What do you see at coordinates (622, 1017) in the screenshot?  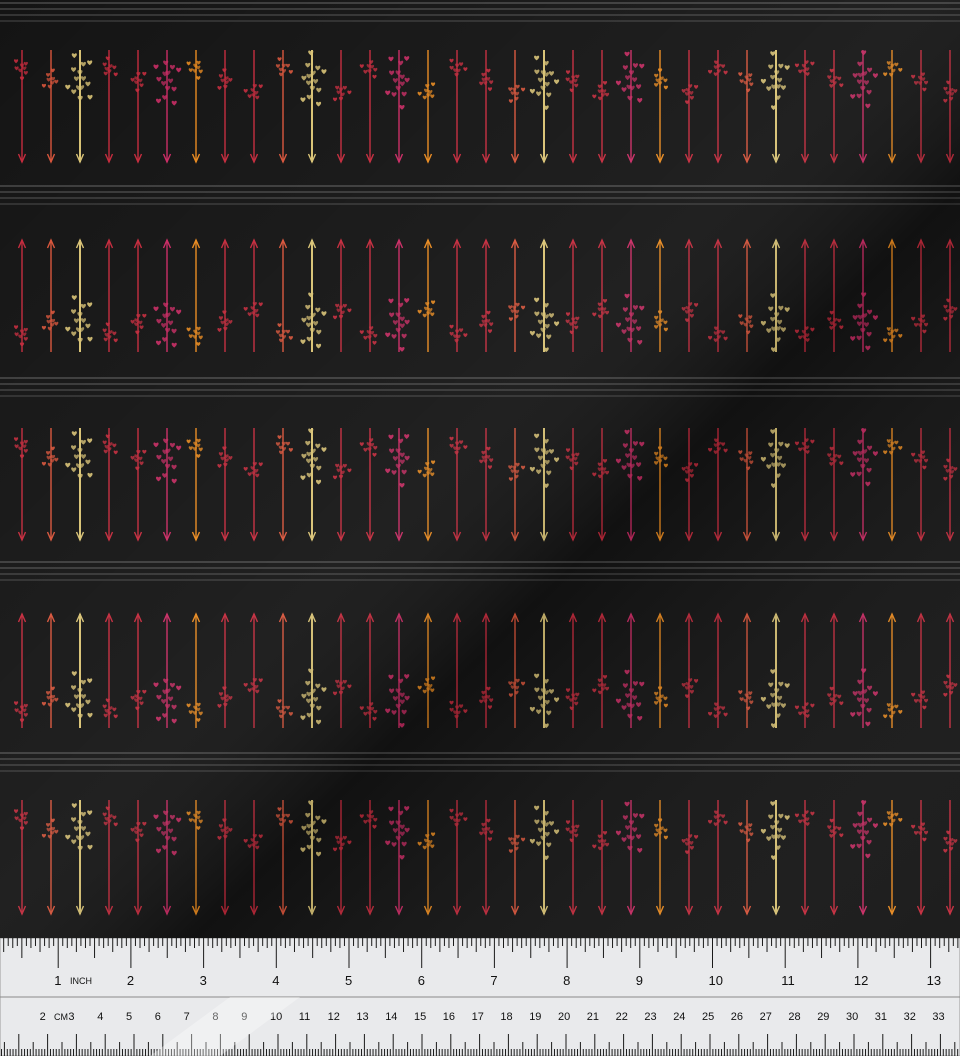 I see `cm-number: 22` at bounding box center [622, 1017].